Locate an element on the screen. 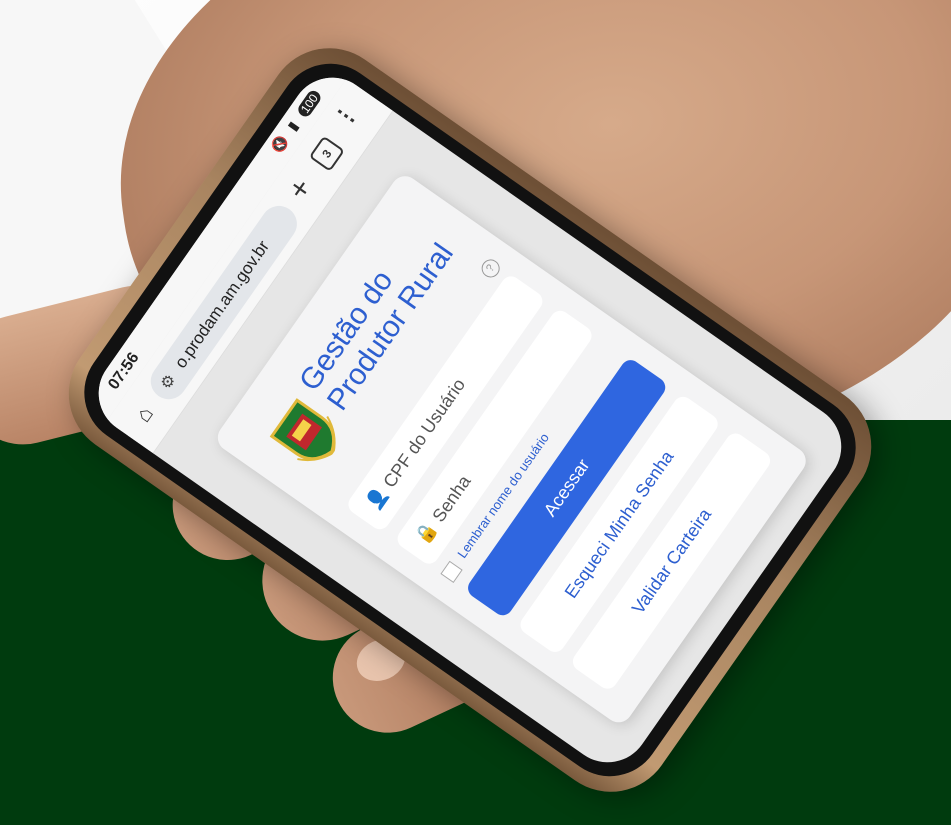 Image resolution: width=951 pixels, height=825 pixels. tune-icon: ⚙ is located at coordinates (168, 381).